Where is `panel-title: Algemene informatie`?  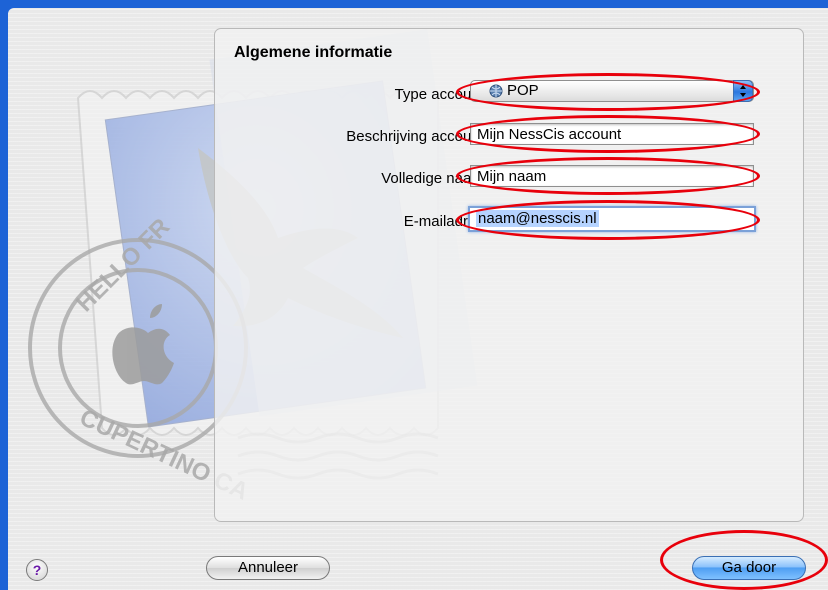 panel-title: Algemene informatie is located at coordinates (313, 52).